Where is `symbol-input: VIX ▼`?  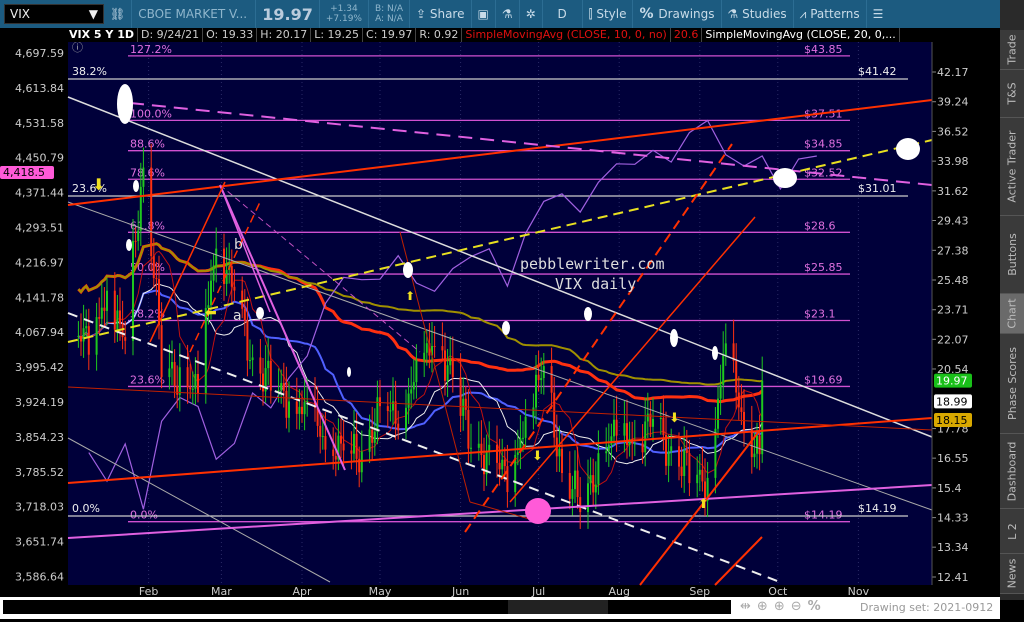 symbol-input: VIX ▼ is located at coordinates (54, 14).